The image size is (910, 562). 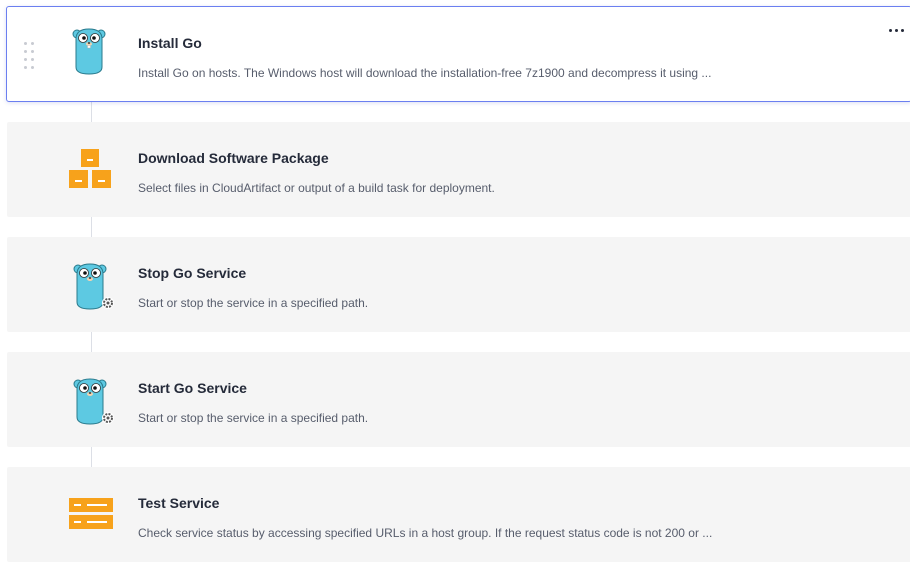 I want to click on go-gopher-icon, so click(x=96, y=51).